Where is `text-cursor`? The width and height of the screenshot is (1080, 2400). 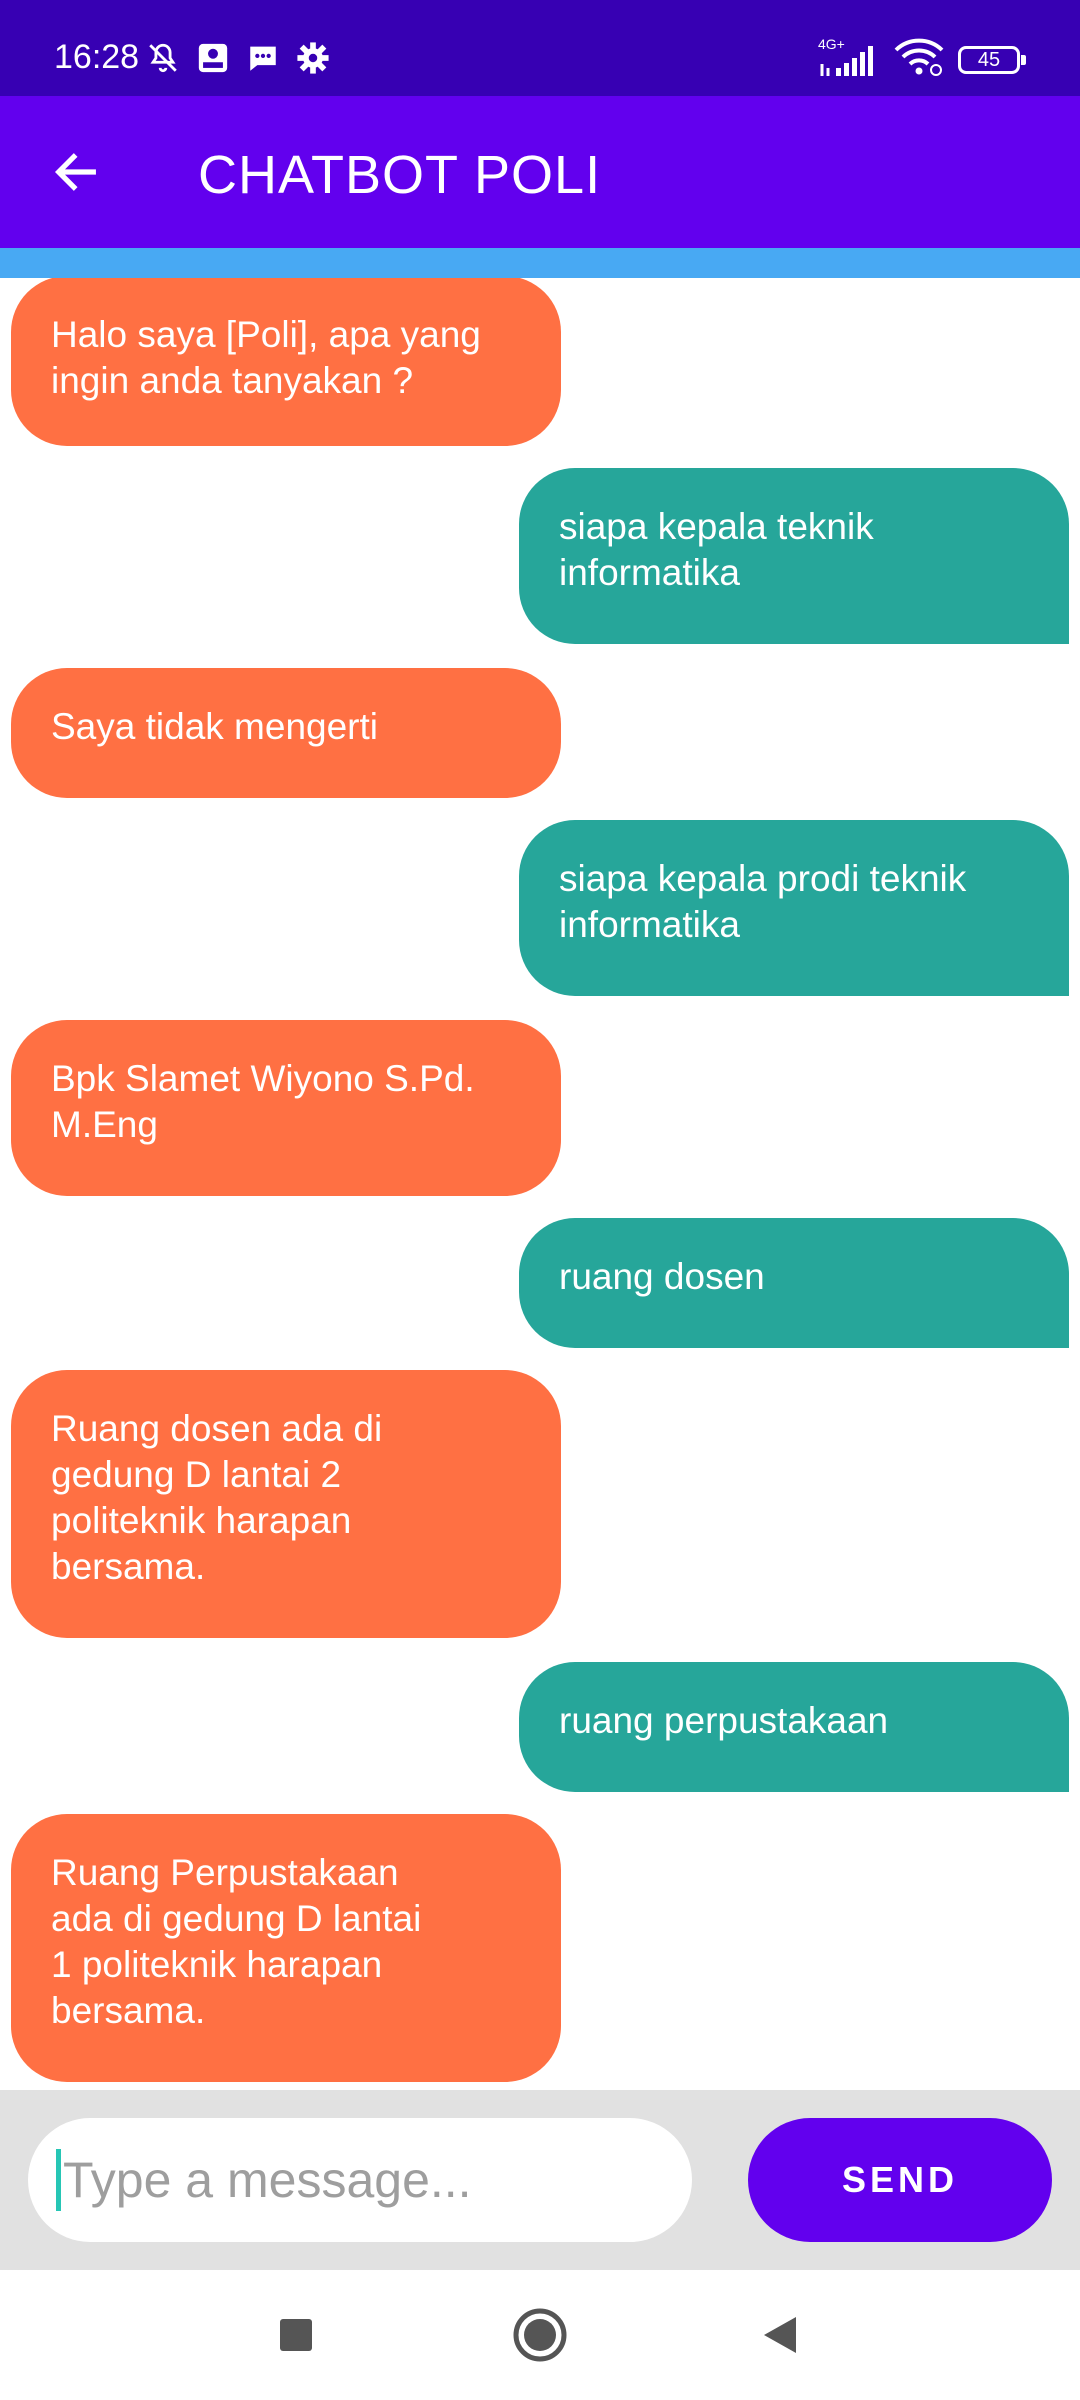 text-cursor is located at coordinates (58, 2180).